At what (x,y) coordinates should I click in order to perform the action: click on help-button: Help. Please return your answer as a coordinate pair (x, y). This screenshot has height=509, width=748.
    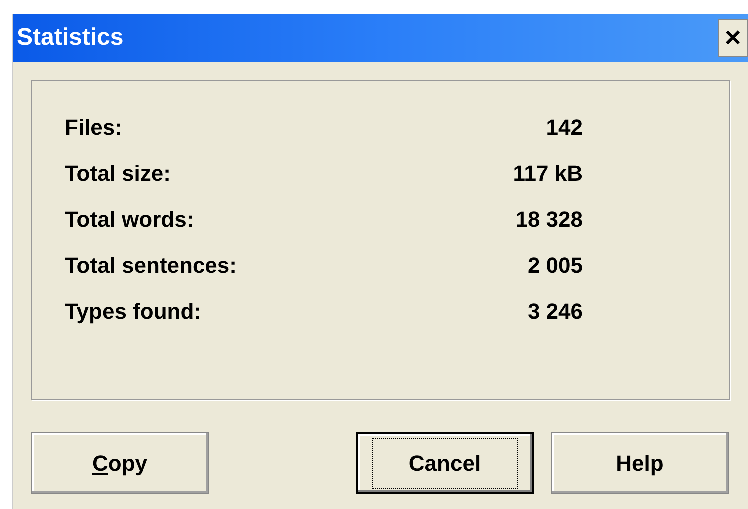
    Looking at the image, I should click on (640, 463).